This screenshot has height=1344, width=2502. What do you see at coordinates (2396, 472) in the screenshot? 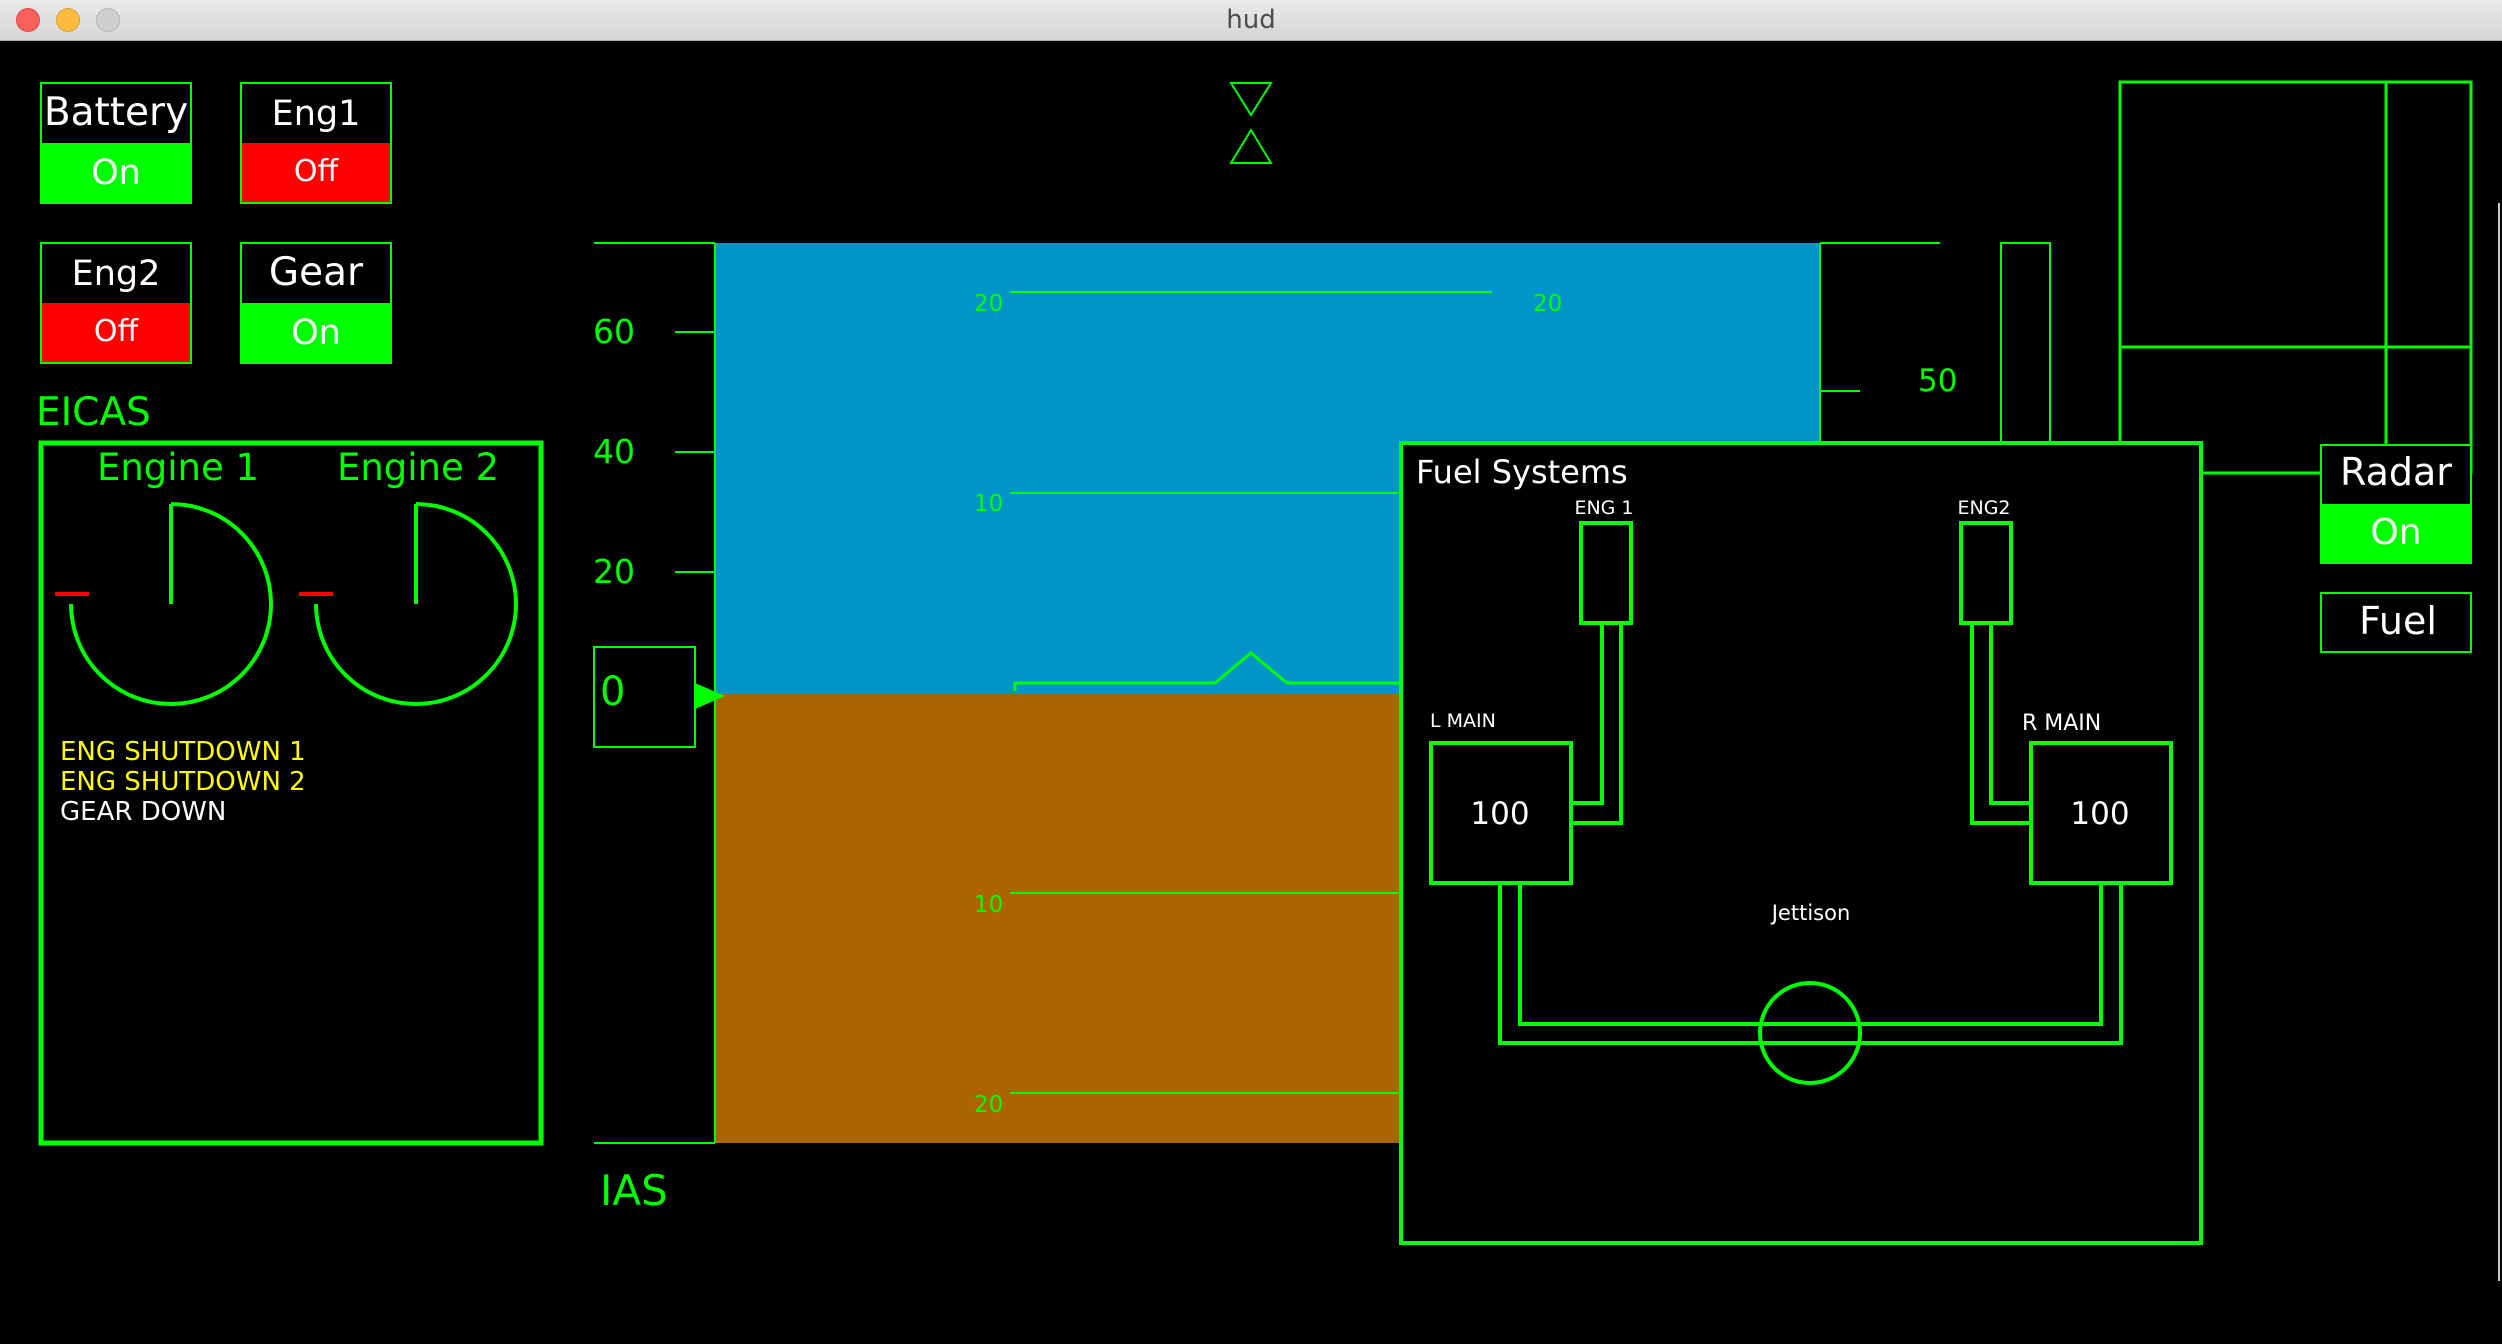
I see `radar-toggle-label: Radar` at bounding box center [2396, 472].